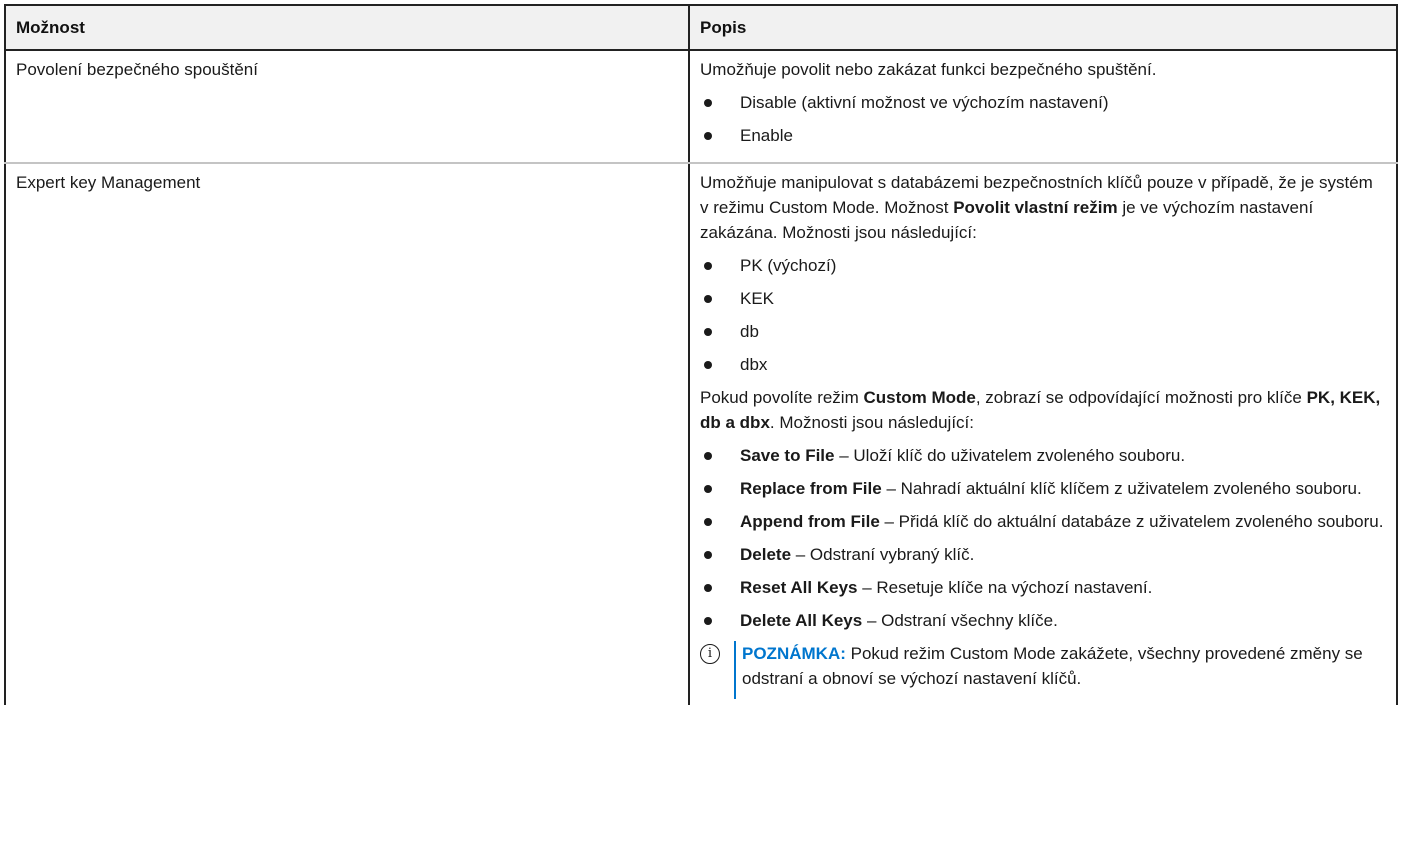 Image resolution: width=1403 pixels, height=854 pixels. What do you see at coordinates (1043, 298) in the screenshot?
I see `list-item: KEK` at bounding box center [1043, 298].